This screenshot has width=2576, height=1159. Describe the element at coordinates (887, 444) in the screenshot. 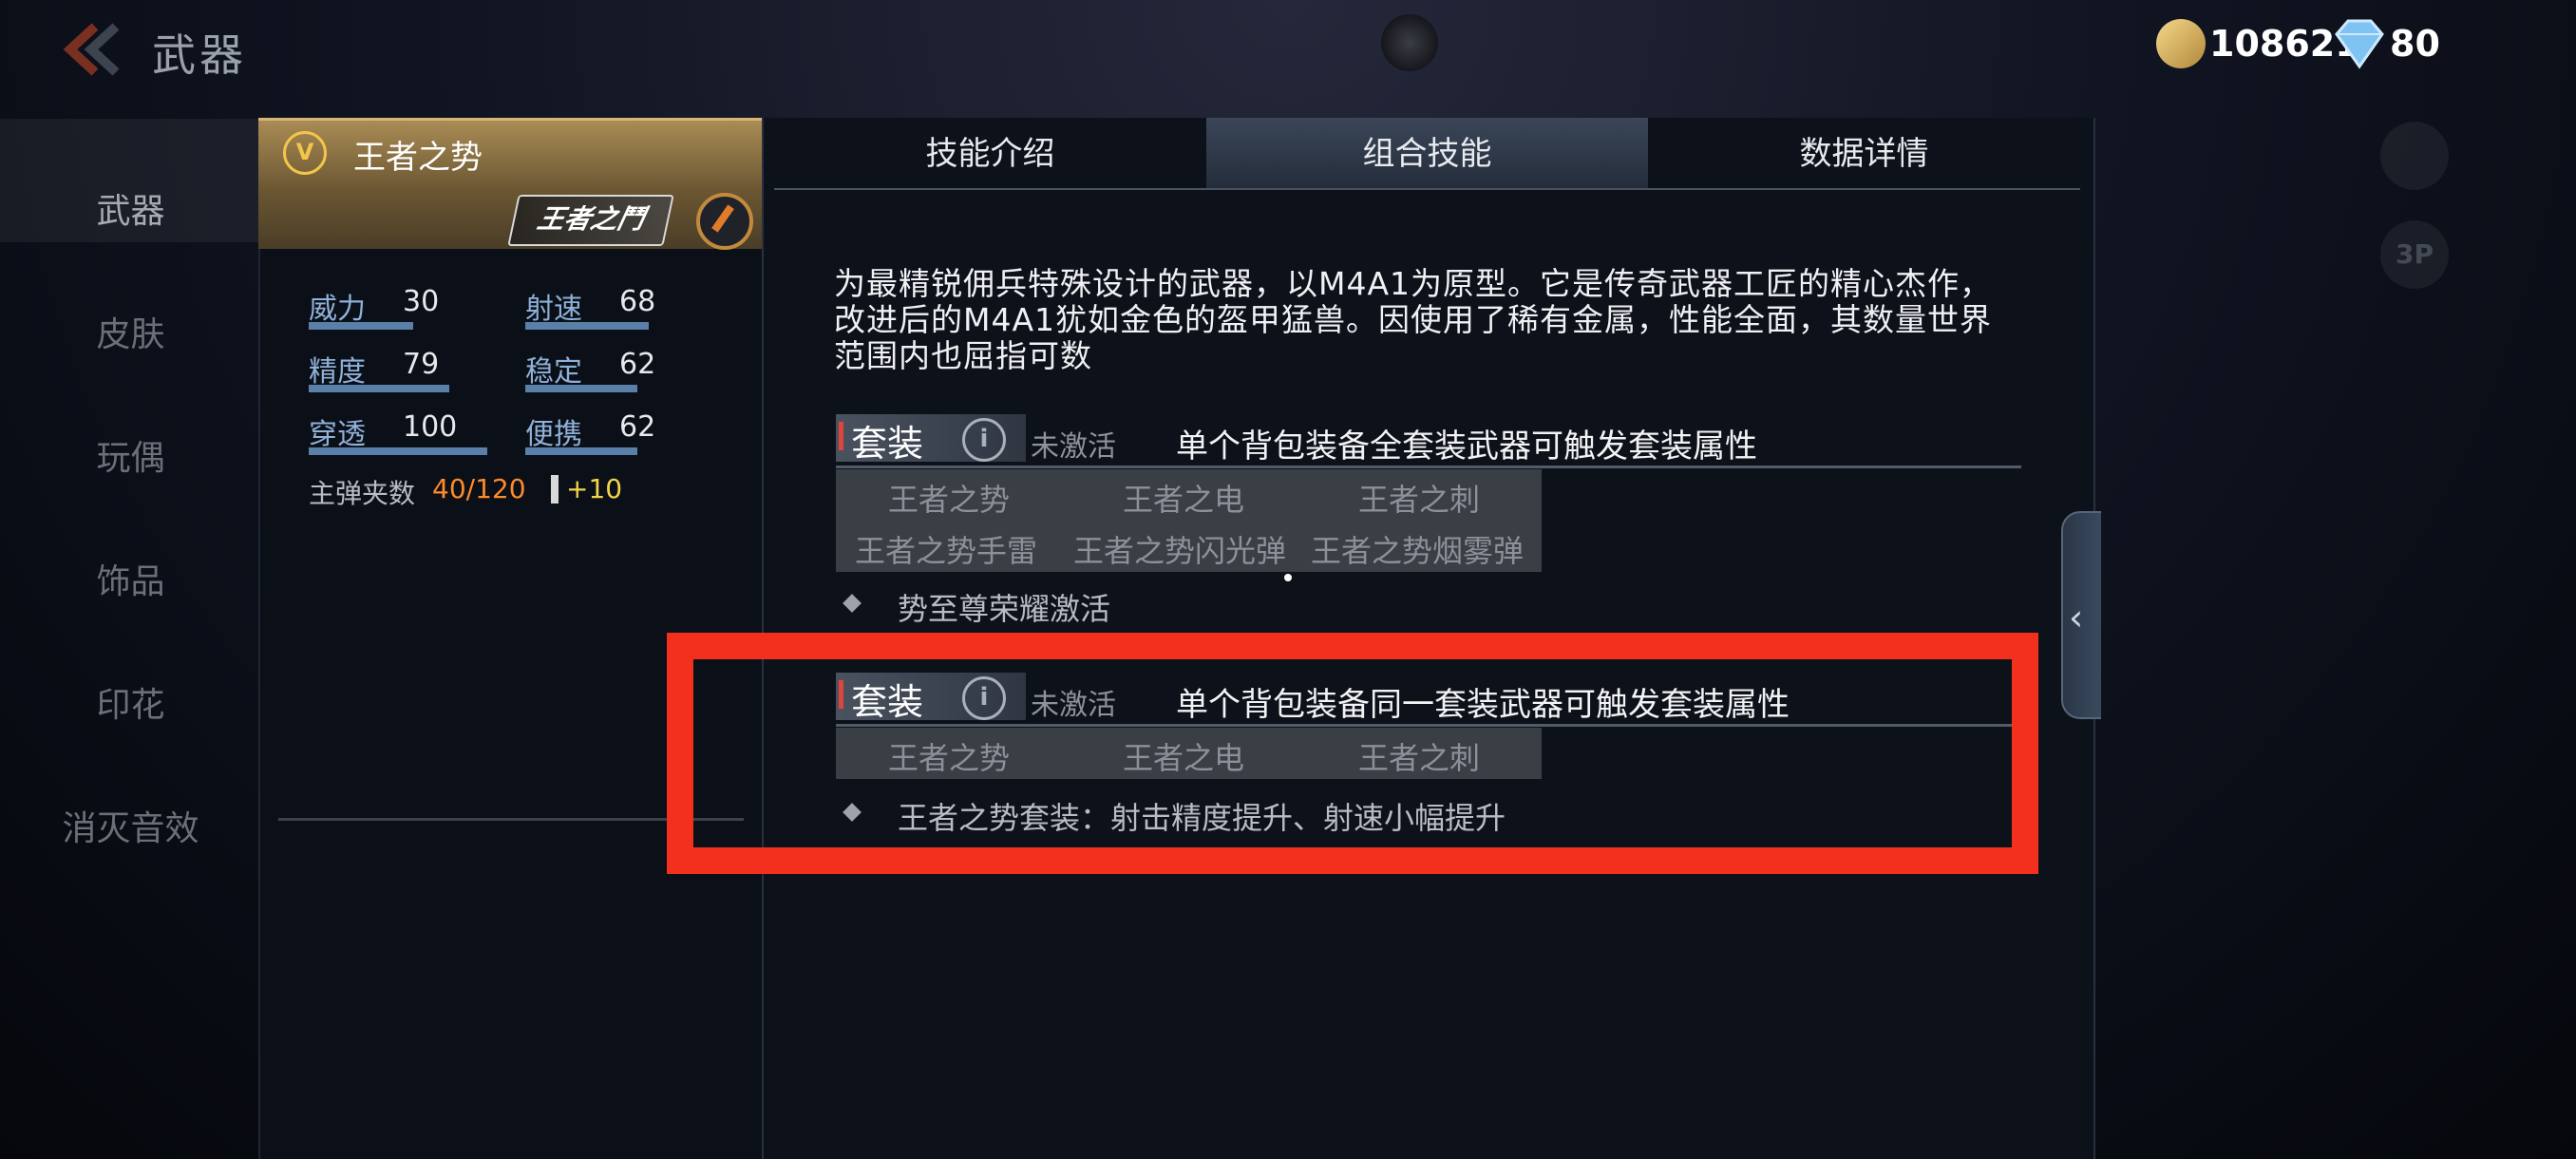

I see `set-tag-label: 套装` at that location.